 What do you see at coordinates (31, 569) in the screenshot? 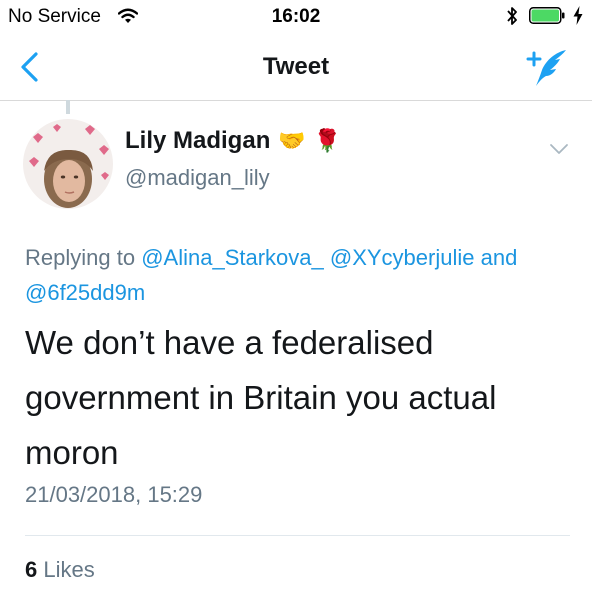
I see `likes-count: 6` at bounding box center [31, 569].